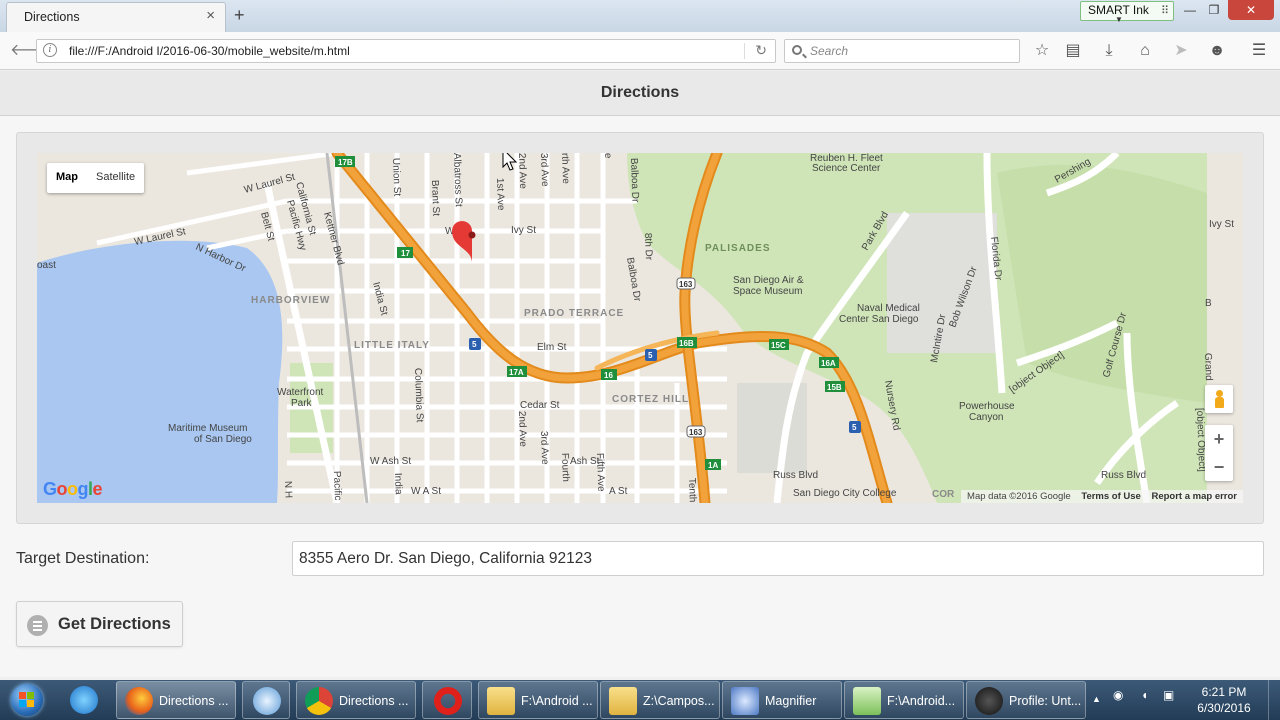 This screenshot has height=720, width=1280. Describe the element at coordinates (1219, 467) in the screenshot. I see `zoom-out-button: −` at that location.